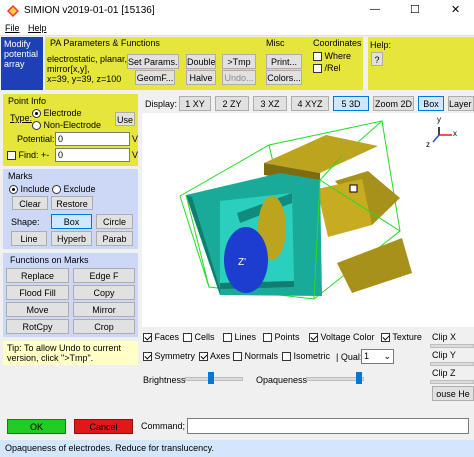 Image resolution: width=474 pixels, height=457 pixels. I want to click on find-checkbox: Find: +-, so click(28, 155).